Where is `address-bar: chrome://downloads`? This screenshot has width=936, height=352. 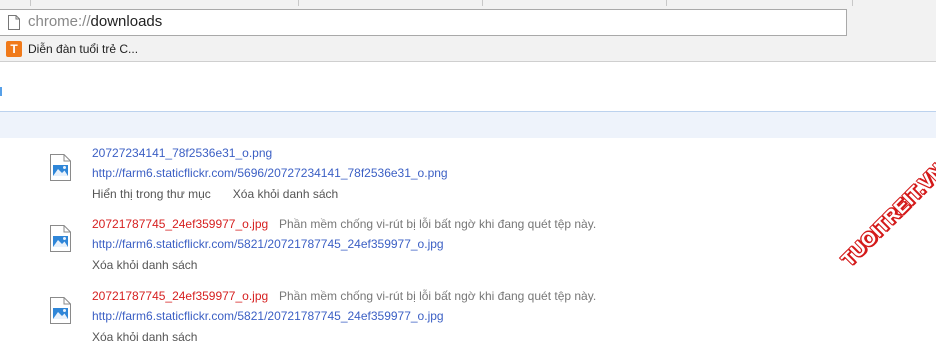
address-bar: chrome://downloads is located at coordinates (423, 22).